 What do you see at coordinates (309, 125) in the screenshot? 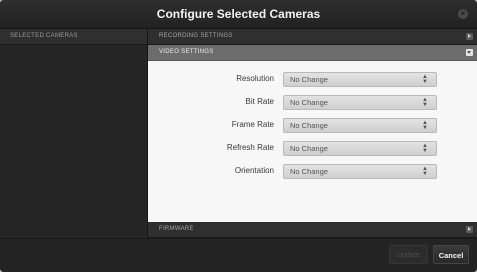
I see `frame-rate-value: No Change` at bounding box center [309, 125].